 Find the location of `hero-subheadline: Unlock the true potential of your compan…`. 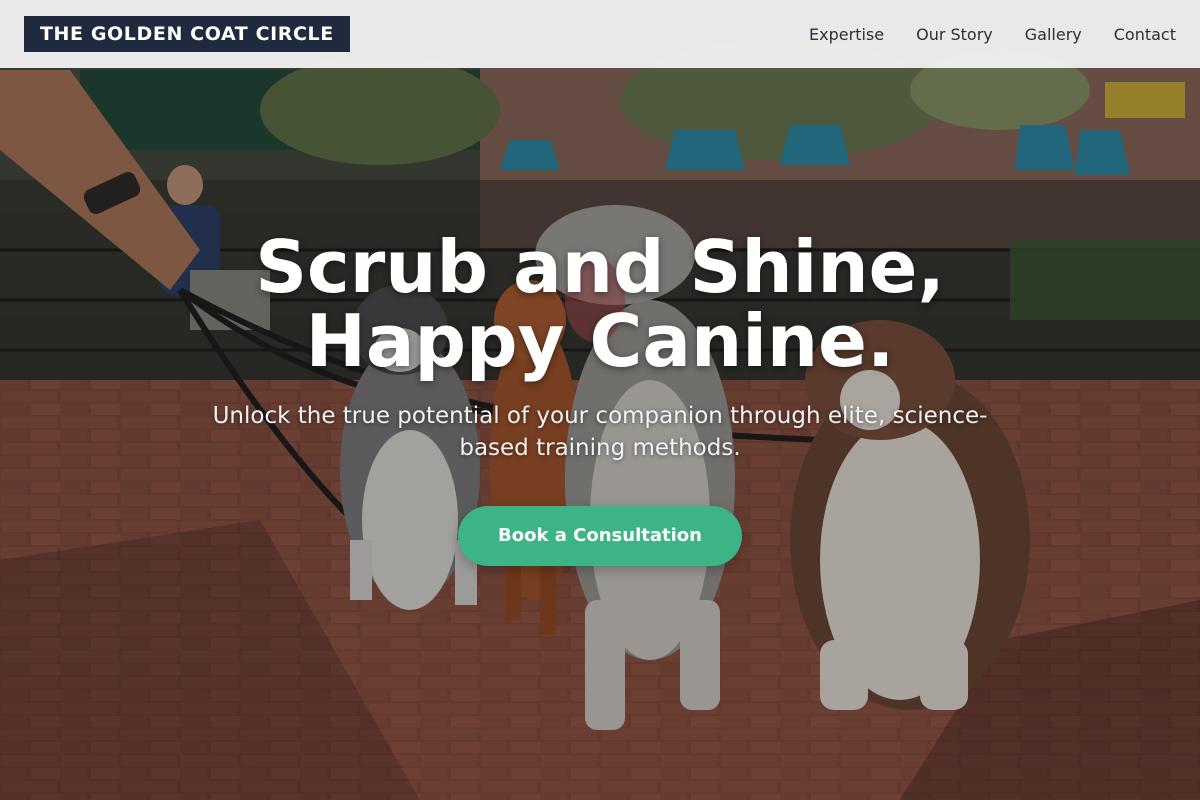

hero-subheadline: Unlock the true potential of your compan… is located at coordinates (600, 432).